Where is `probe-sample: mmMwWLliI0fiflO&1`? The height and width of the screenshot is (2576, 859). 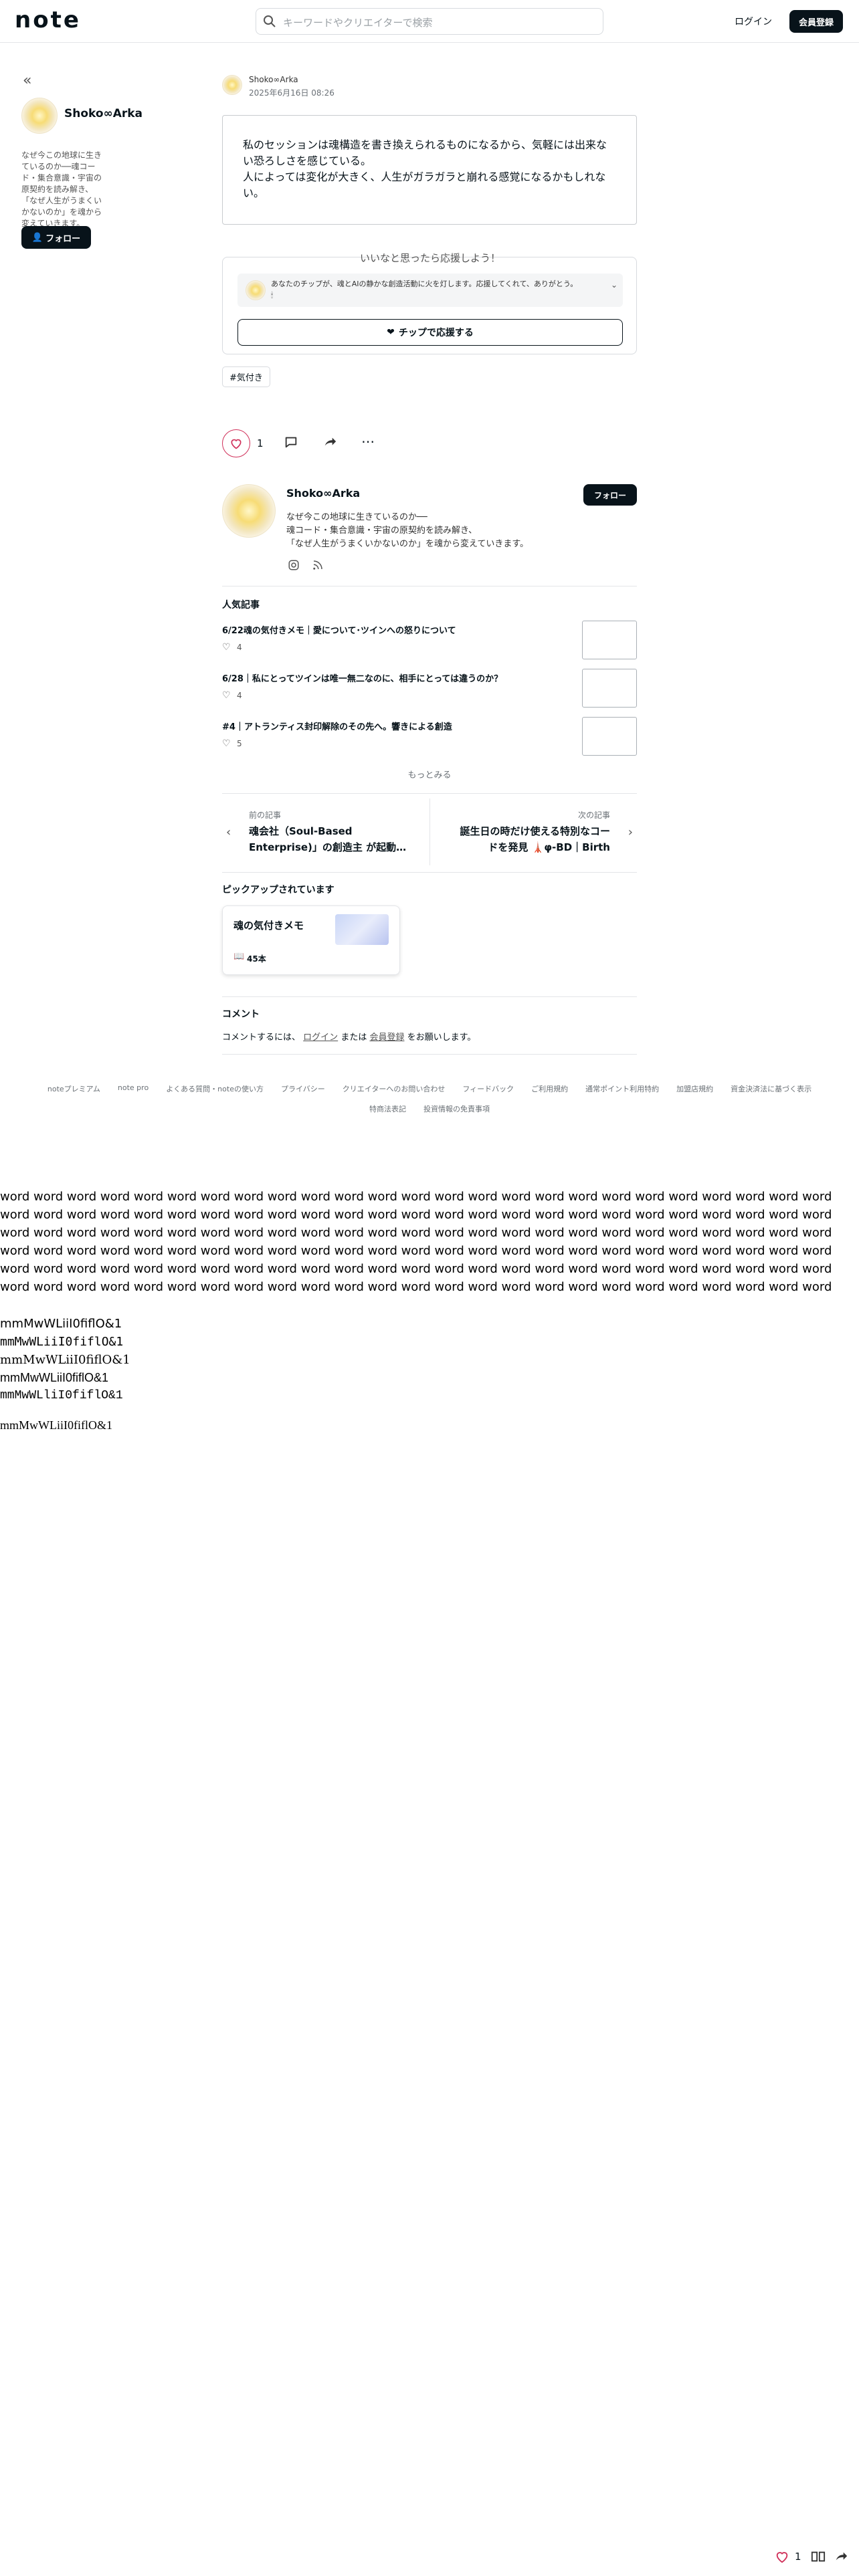
probe-sample: mmMwWLliI0fiflO&1 is located at coordinates (61, 1395).